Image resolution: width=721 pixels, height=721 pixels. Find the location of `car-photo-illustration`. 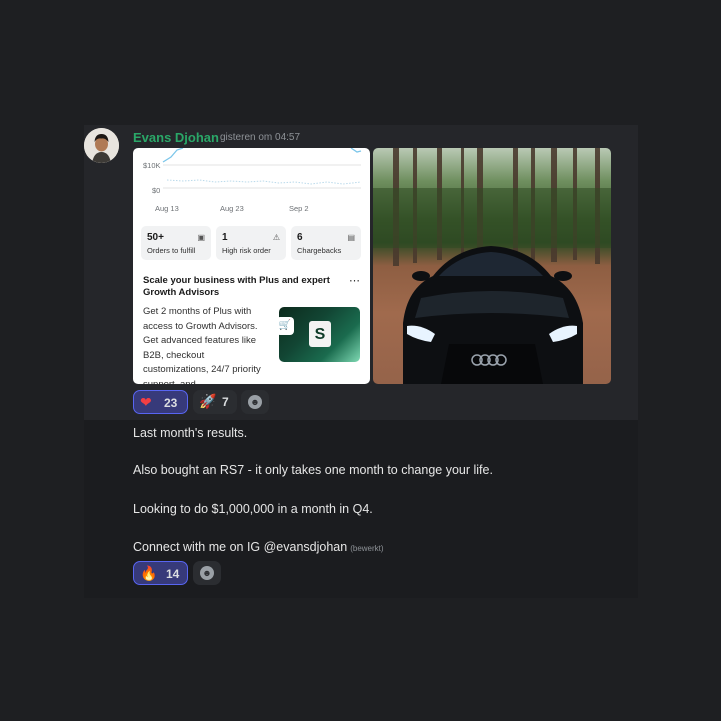

car-photo-illustration is located at coordinates (492, 266).